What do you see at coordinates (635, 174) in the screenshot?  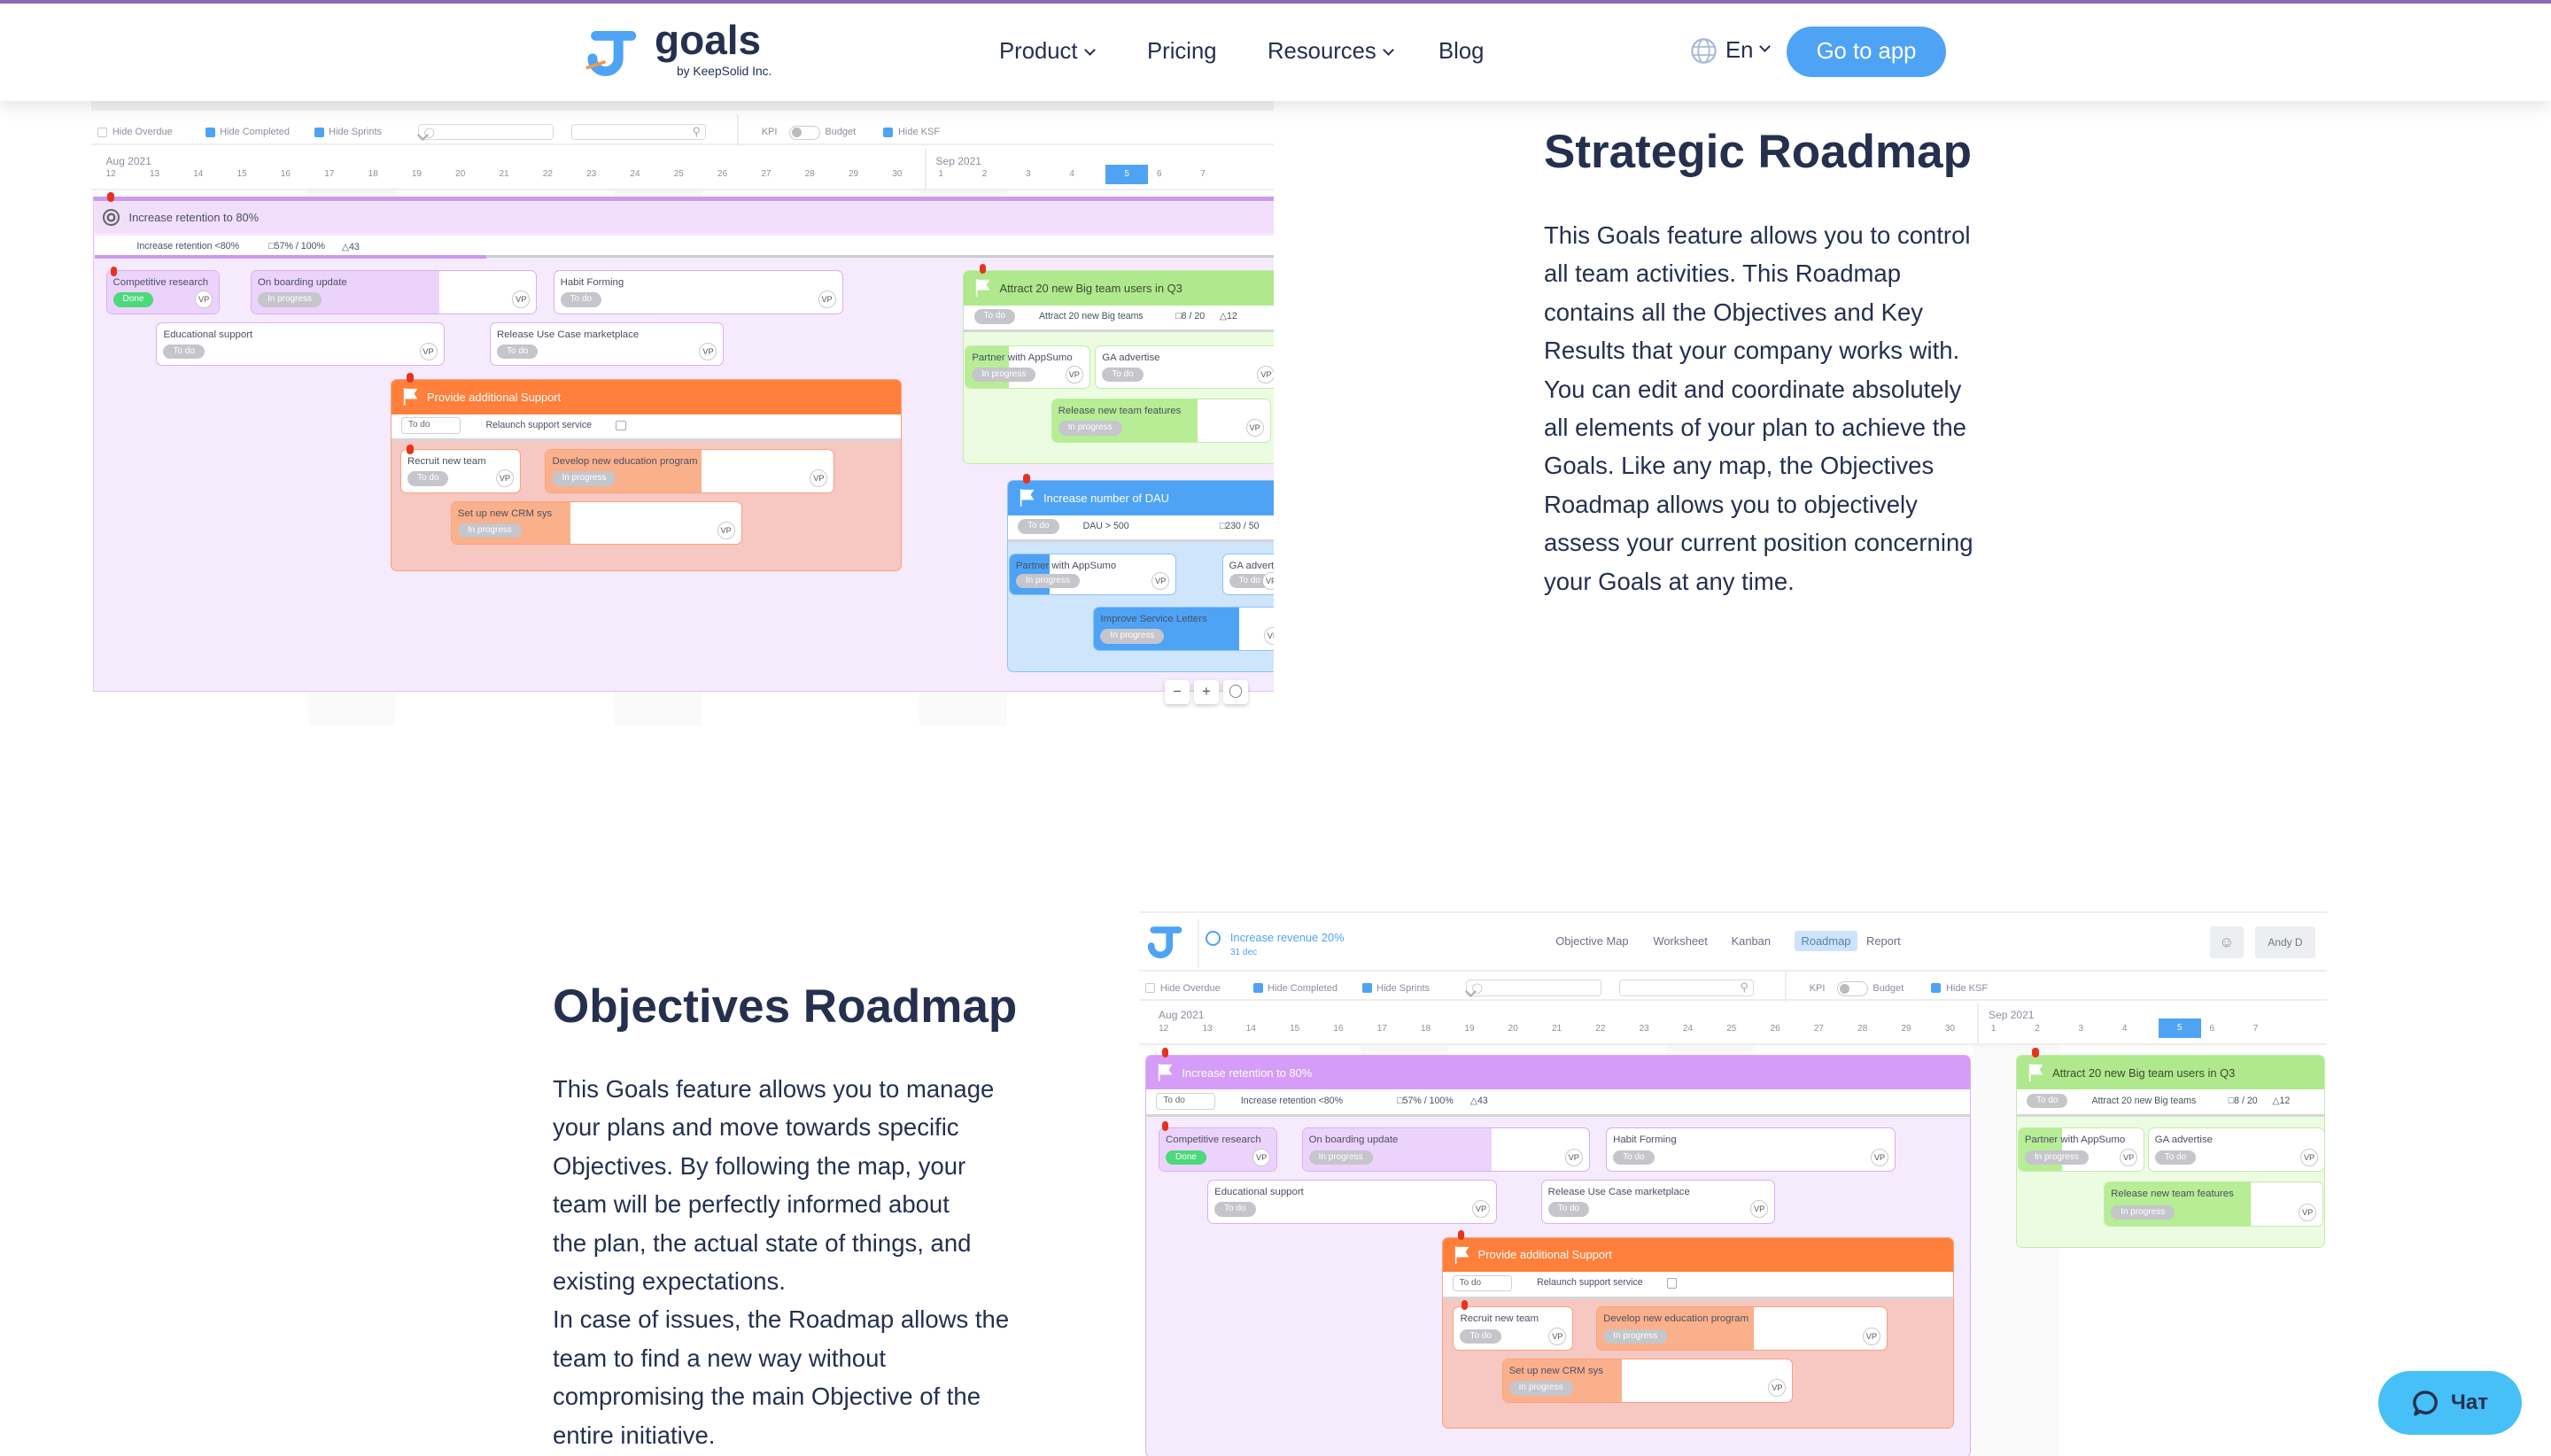 I see `day-label: 24` at bounding box center [635, 174].